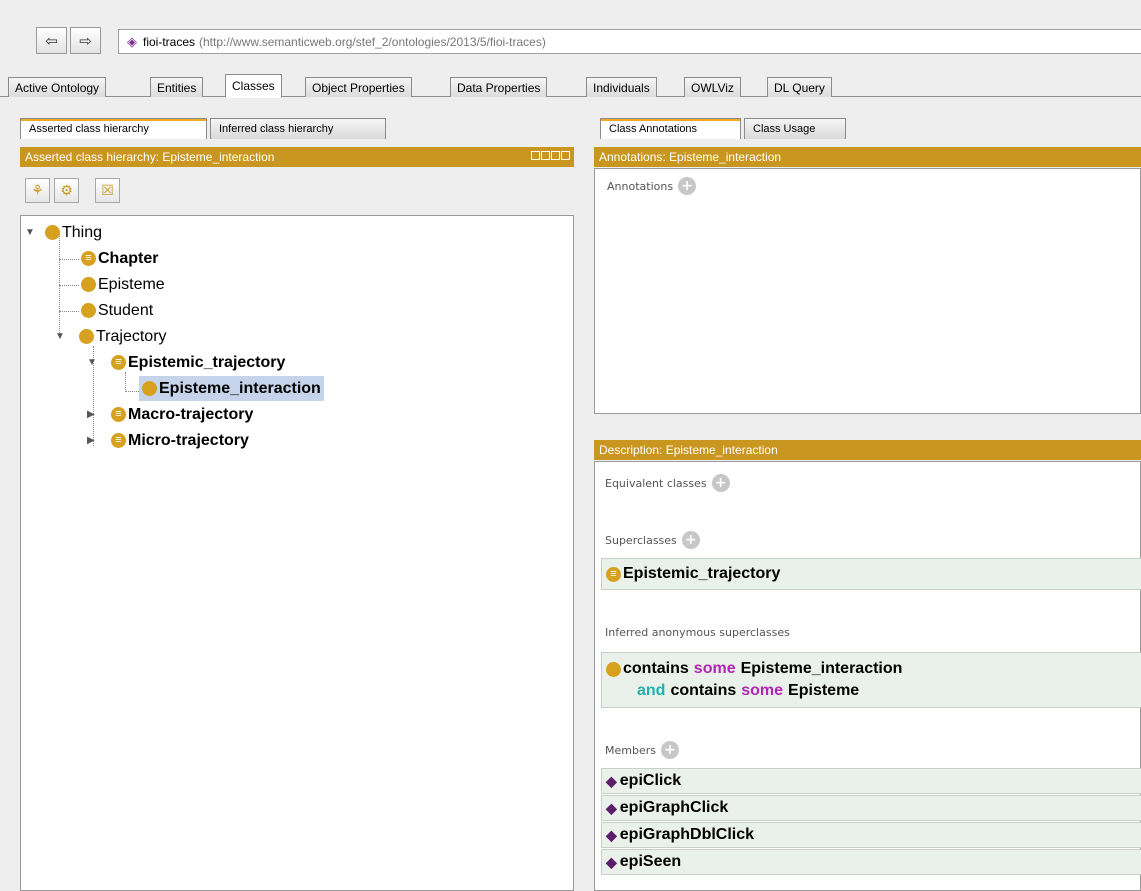 This screenshot has height=891, width=1141. Describe the element at coordinates (128, 258) in the screenshot. I see `tree-label: Chapter` at that location.